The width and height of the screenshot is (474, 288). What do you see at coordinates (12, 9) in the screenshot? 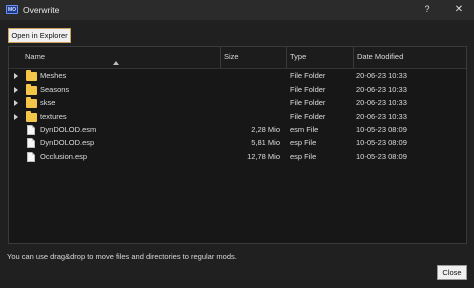
I see `app-logo-icon: MO` at bounding box center [12, 9].